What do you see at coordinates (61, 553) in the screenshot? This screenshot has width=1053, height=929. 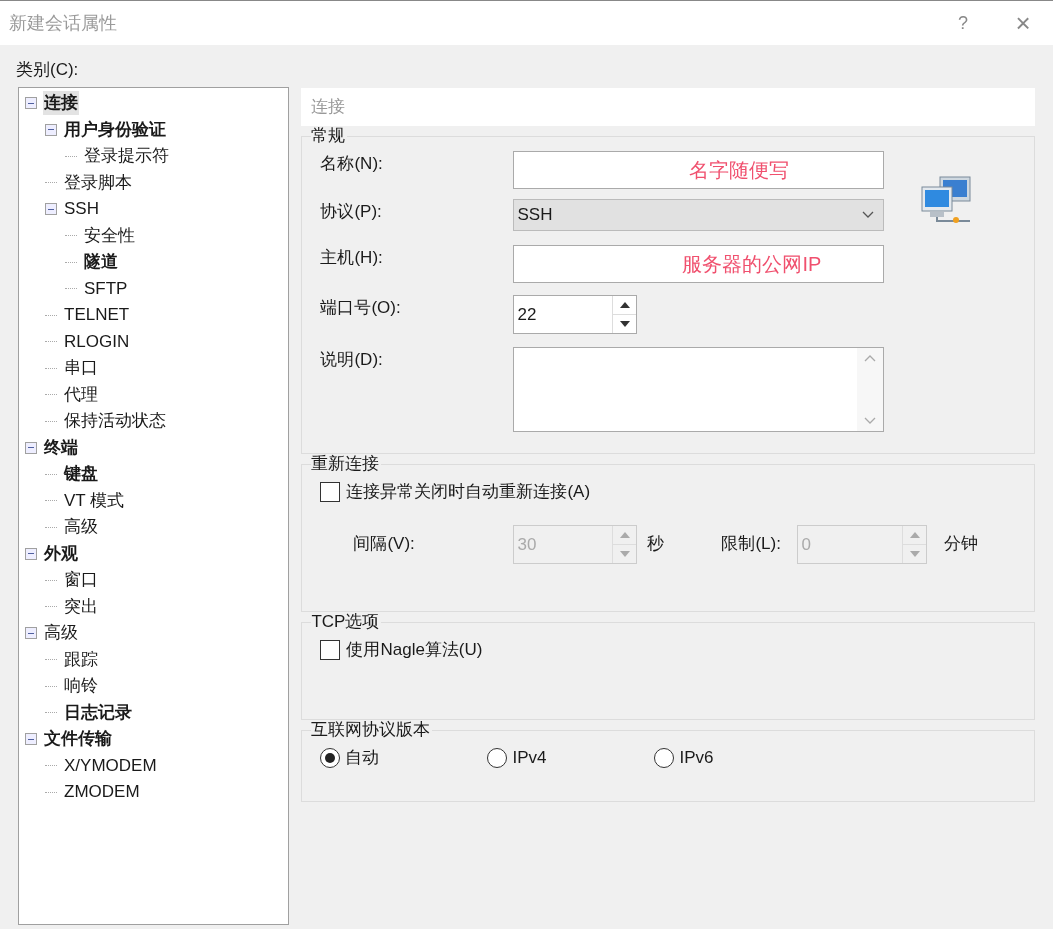 I see `tree-item: 外观` at bounding box center [61, 553].